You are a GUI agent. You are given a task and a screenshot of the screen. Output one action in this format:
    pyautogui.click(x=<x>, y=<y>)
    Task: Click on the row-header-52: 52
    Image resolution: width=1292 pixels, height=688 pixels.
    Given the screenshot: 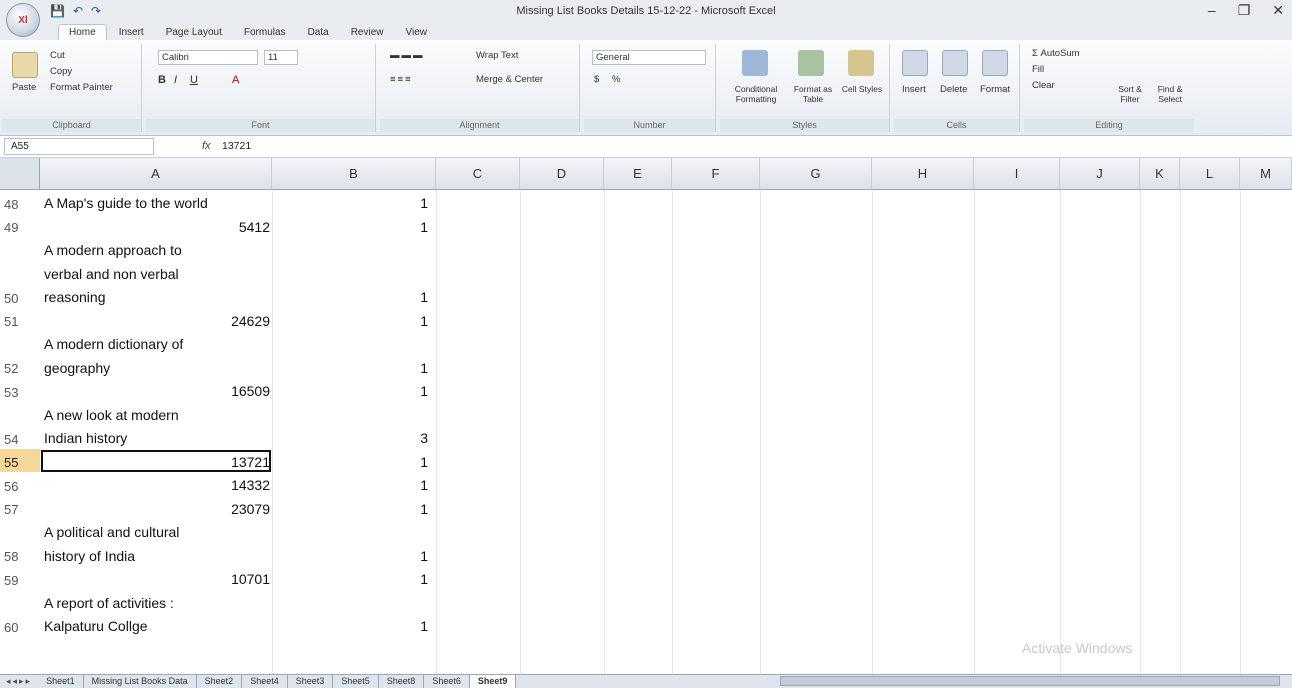 What is the action you would take?
    pyautogui.click(x=20, y=354)
    